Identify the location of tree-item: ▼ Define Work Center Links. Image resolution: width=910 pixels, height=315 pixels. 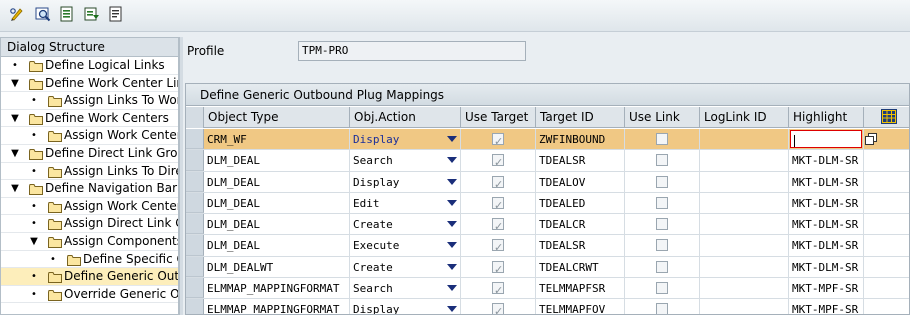
(89, 84).